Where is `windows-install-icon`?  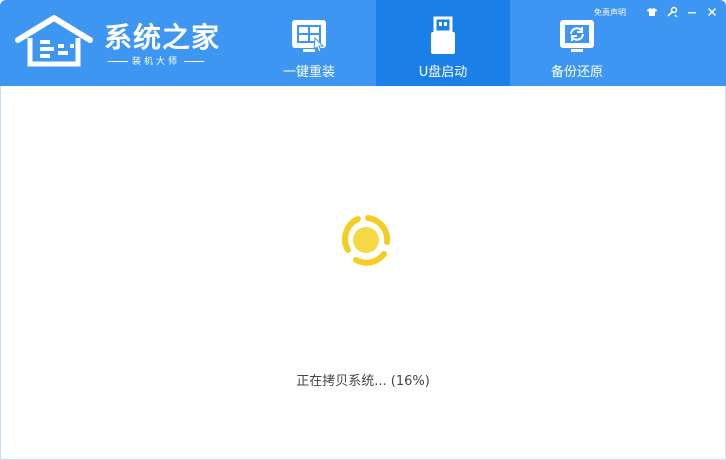 windows-install-icon is located at coordinates (309, 36).